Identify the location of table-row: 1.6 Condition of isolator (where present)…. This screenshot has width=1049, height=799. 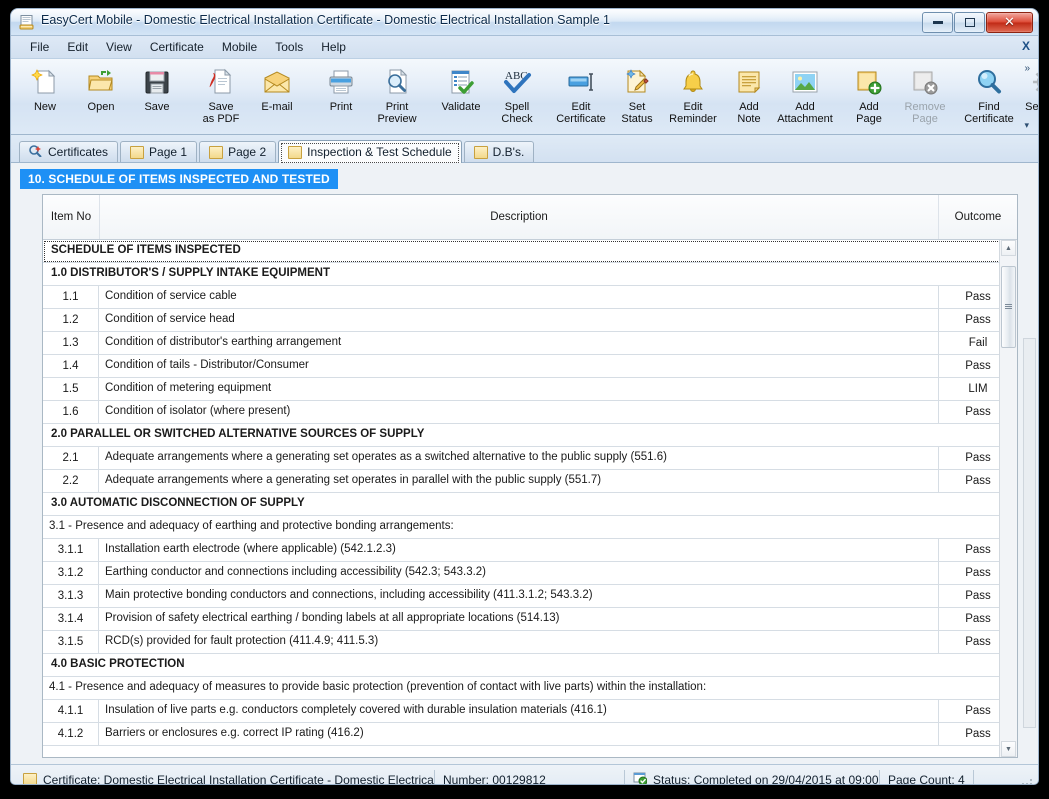
(530, 412).